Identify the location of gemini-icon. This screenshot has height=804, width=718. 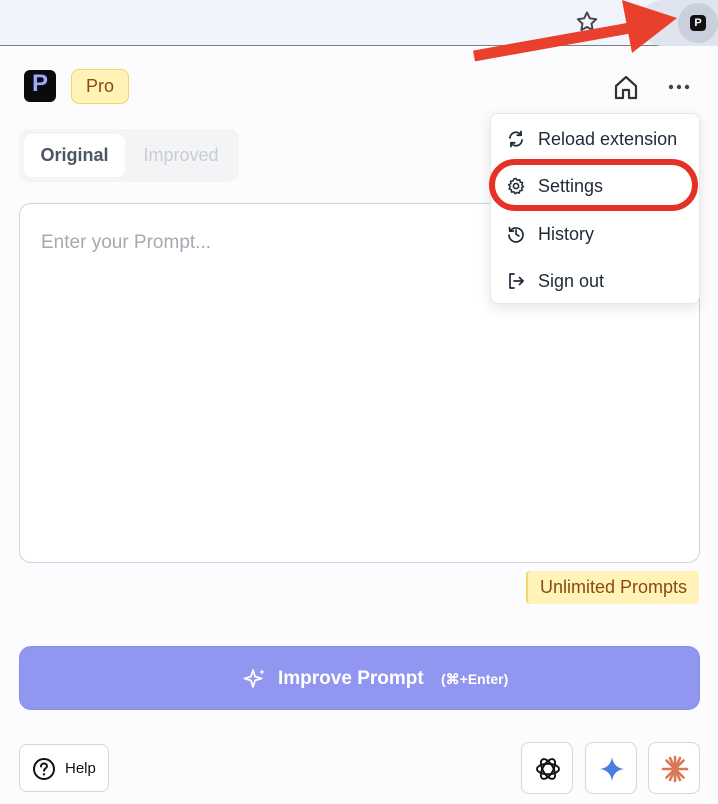
(612, 769).